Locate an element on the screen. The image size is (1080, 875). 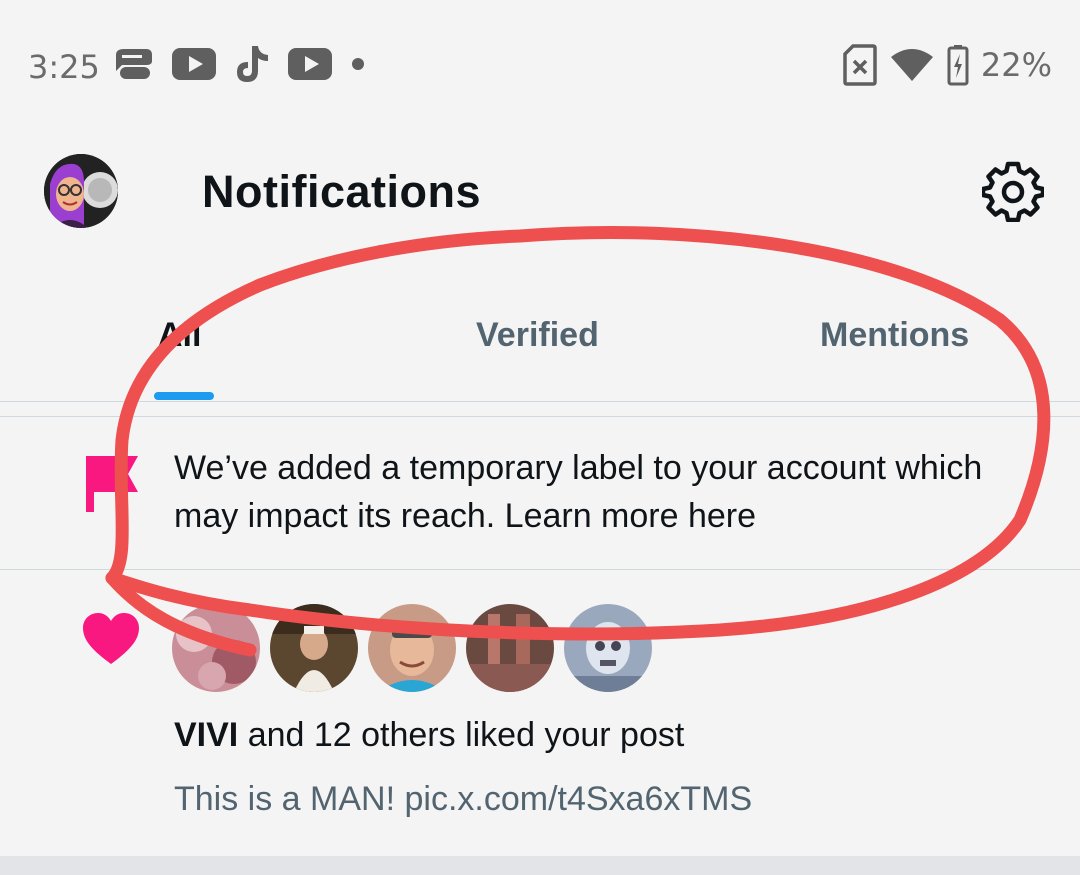
profile-avatar is located at coordinates (81, 191).